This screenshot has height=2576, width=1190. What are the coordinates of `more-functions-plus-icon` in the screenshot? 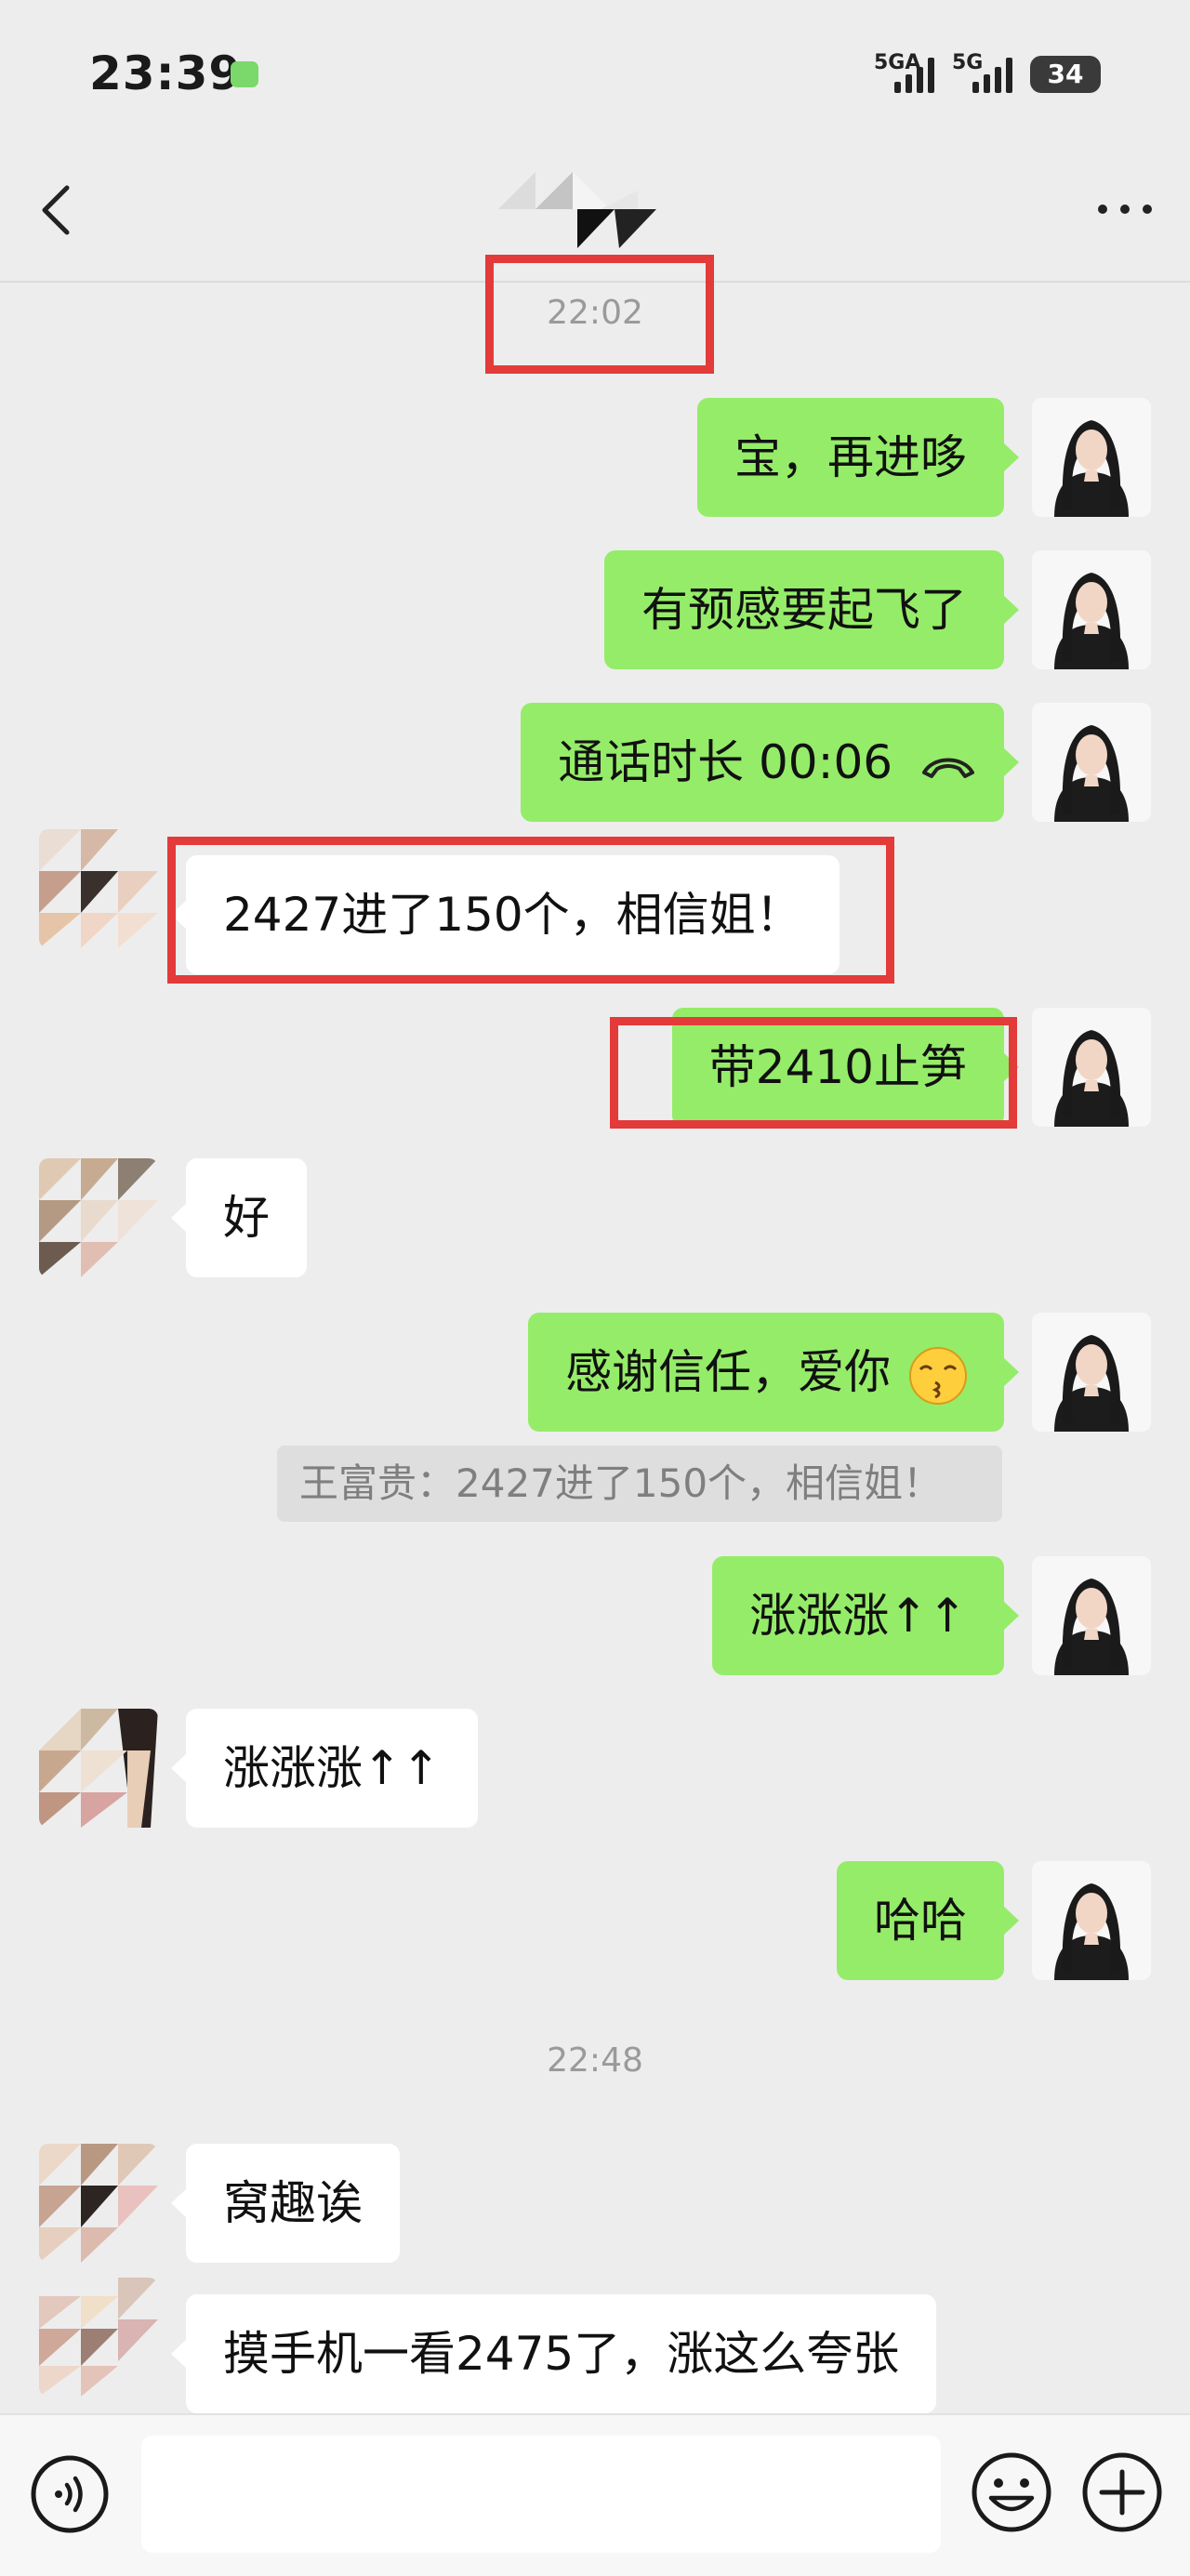 It's located at (1122, 2492).